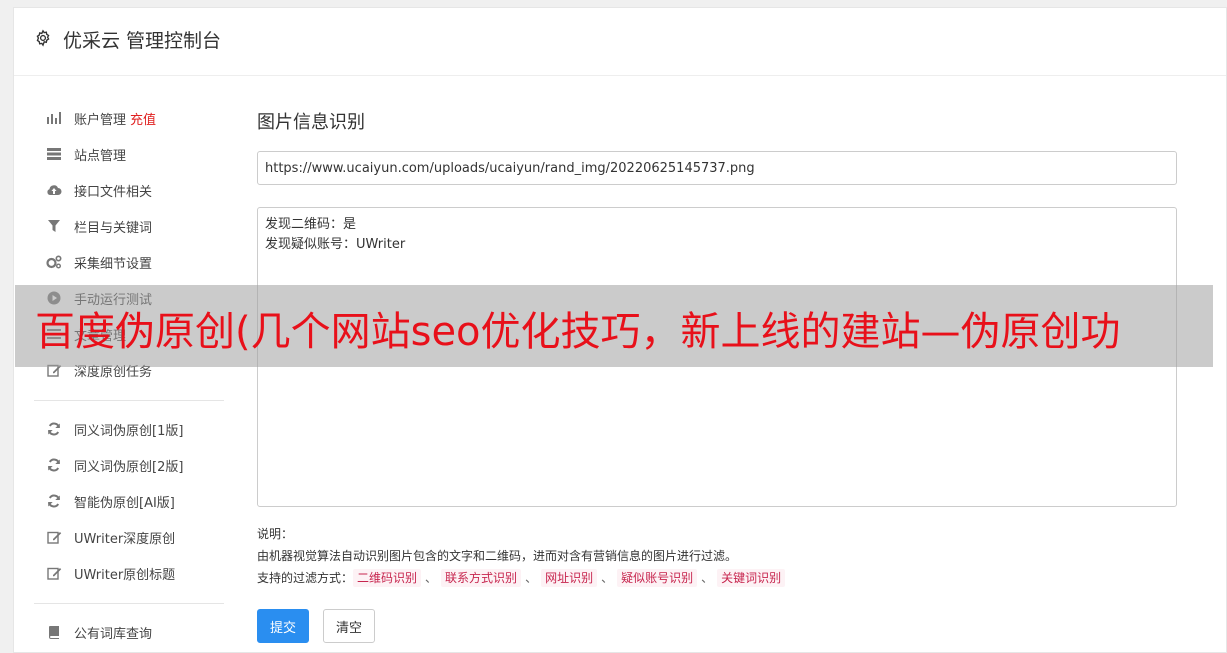 This screenshot has height=653, width=1227. I want to click on filters-label: 支持的过滤方式：, so click(305, 578).